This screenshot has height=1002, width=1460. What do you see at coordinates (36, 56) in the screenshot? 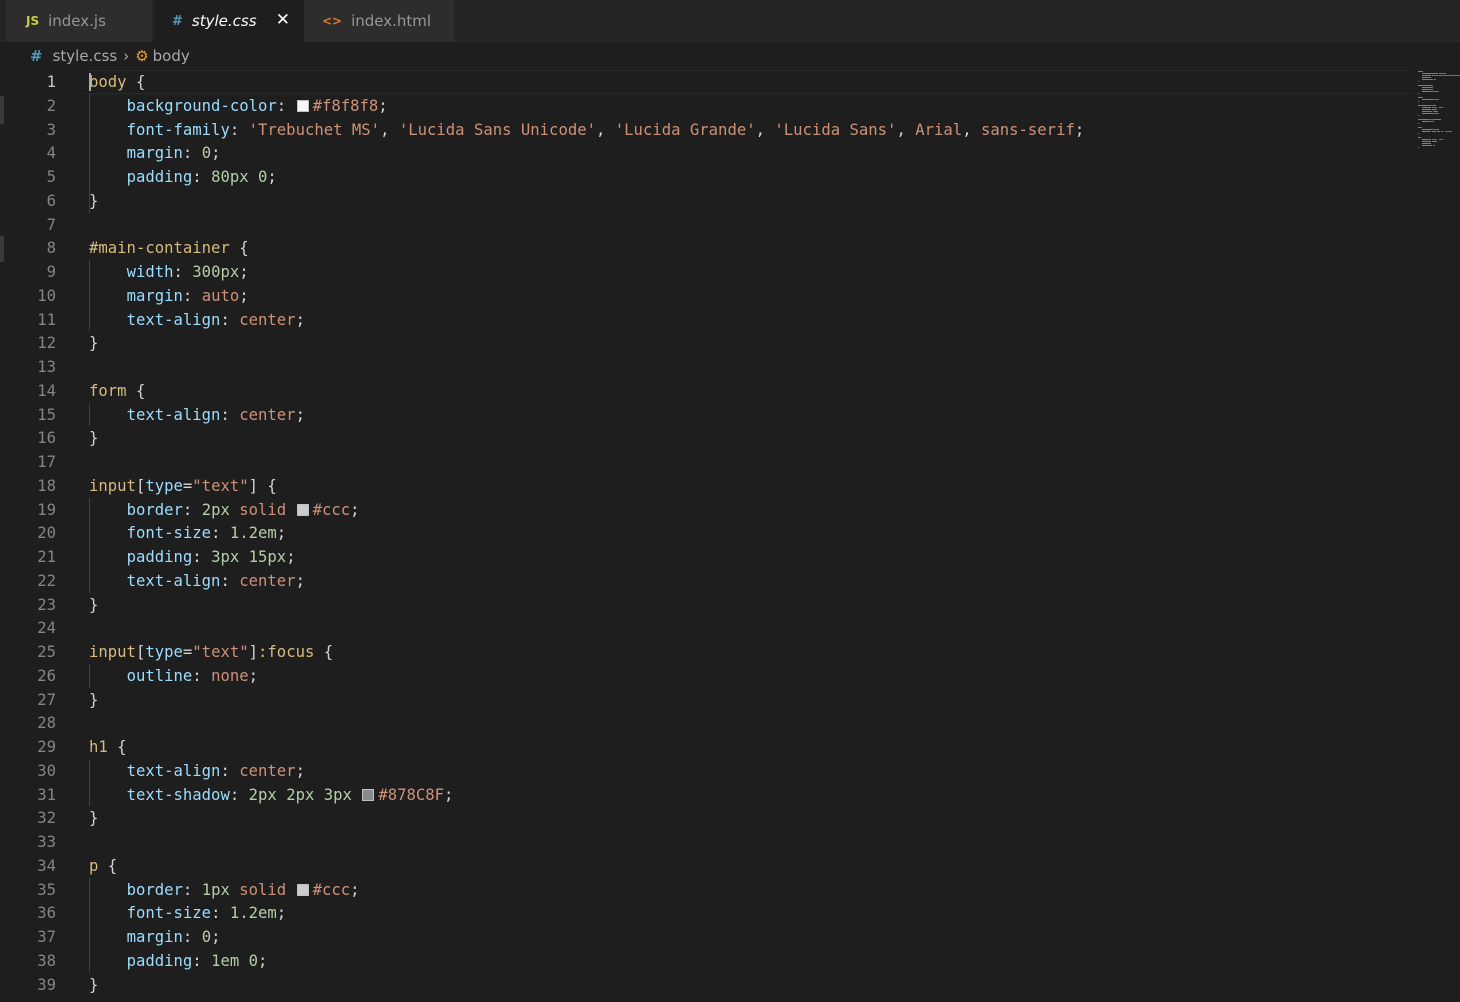
I see `css-file-icon: #` at bounding box center [36, 56].